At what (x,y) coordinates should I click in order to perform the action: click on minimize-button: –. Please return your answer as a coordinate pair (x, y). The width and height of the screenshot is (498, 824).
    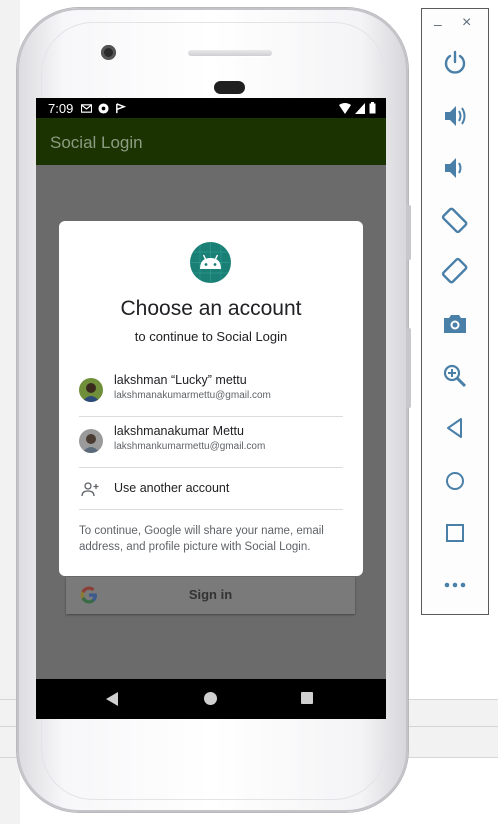
    Looking at the image, I should click on (438, 24).